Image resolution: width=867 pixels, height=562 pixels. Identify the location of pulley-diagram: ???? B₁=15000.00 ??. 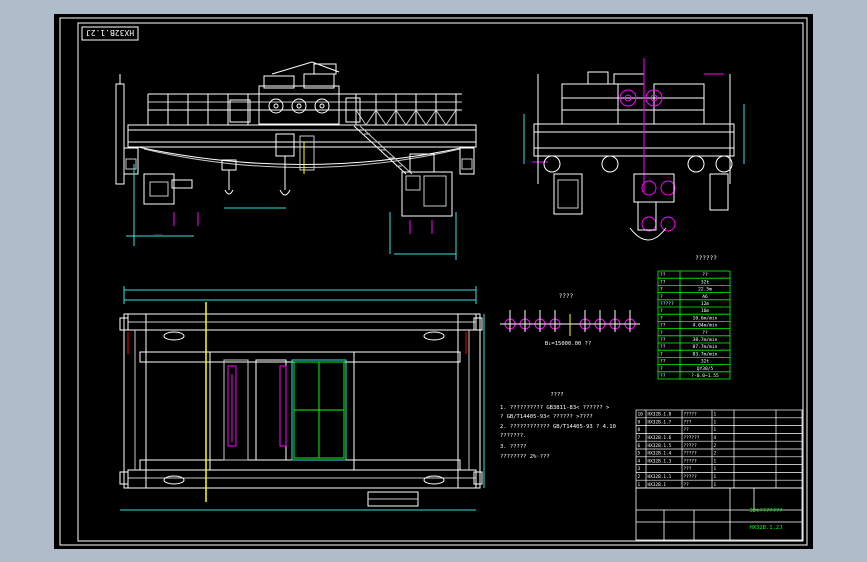
(570, 320).